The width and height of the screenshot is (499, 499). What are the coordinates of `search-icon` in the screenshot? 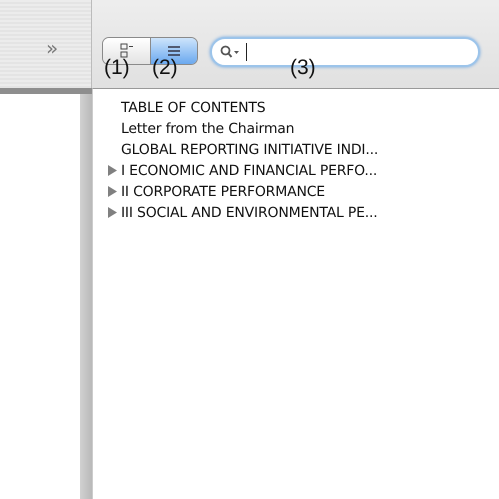 It's located at (230, 52).